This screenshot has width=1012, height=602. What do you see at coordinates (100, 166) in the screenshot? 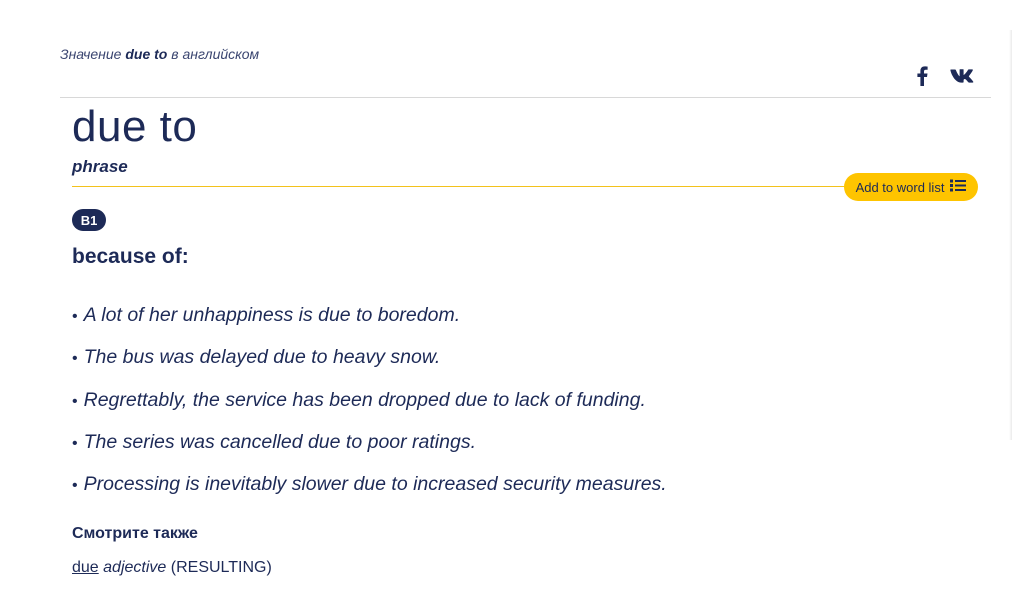
I see `part-of-speech: phrase` at bounding box center [100, 166].